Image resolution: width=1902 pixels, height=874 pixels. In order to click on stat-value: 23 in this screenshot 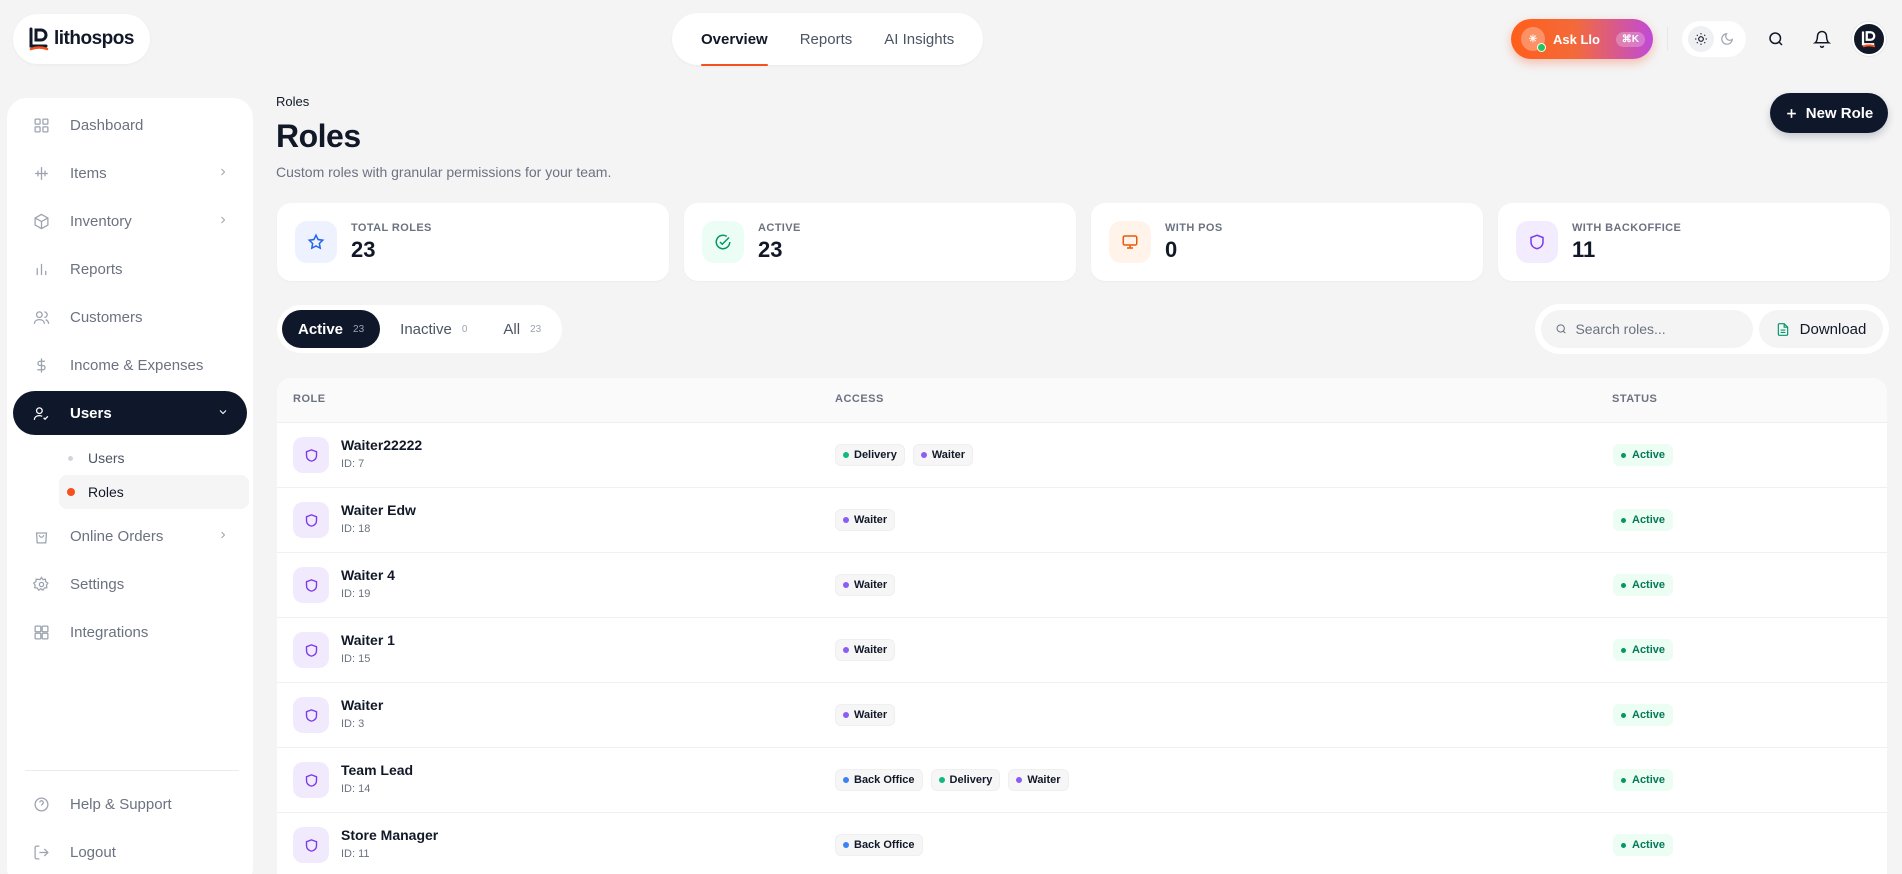, I will do `click(770, 249)`.